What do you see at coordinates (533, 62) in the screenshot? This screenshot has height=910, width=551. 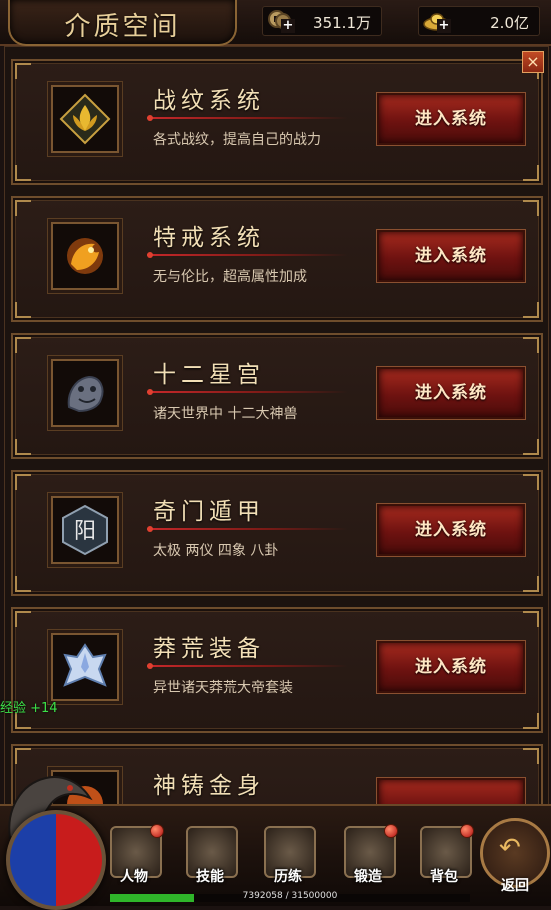 I see `close-button: ×` at bounding box center [533, 62].